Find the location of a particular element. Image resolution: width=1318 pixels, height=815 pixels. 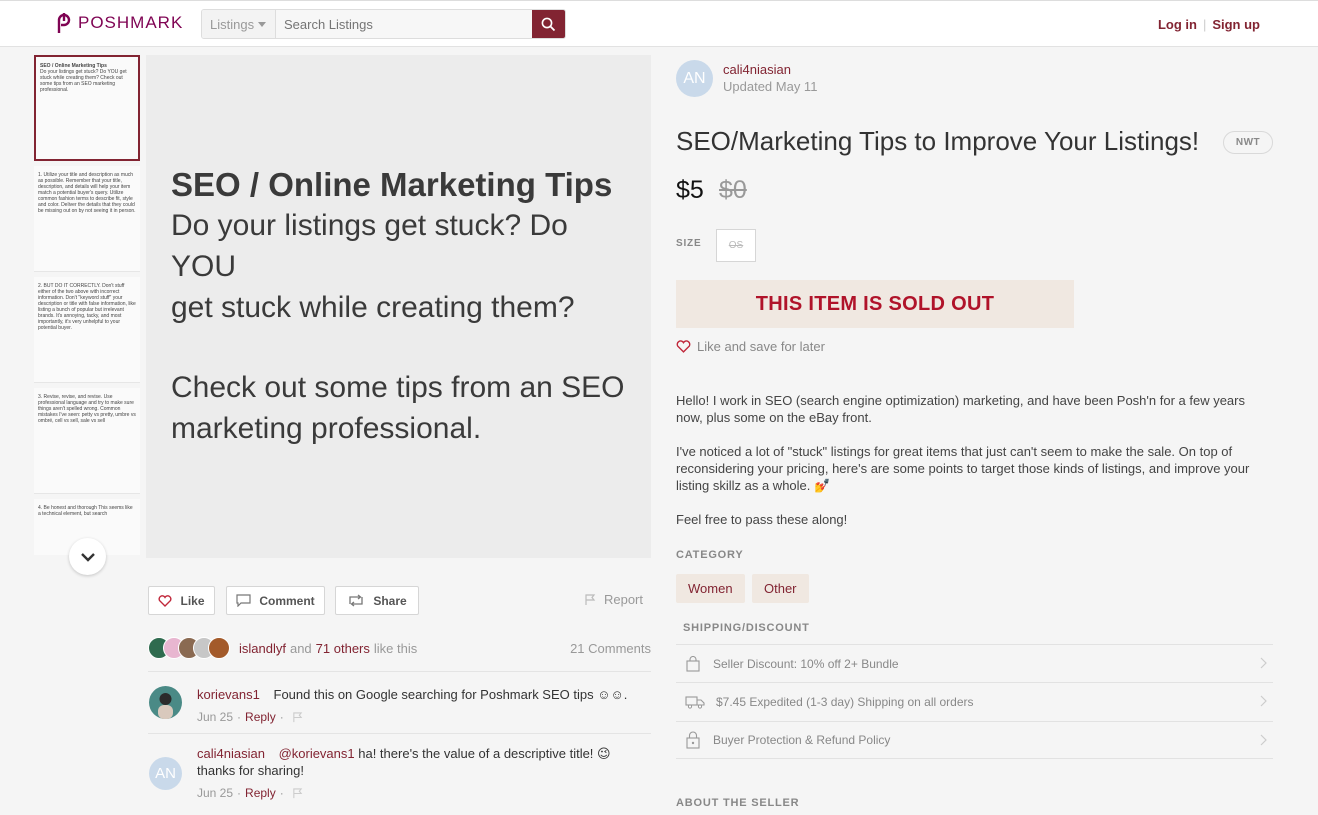

like-save-label: Like and save for later is located at coordinates (761, 346).